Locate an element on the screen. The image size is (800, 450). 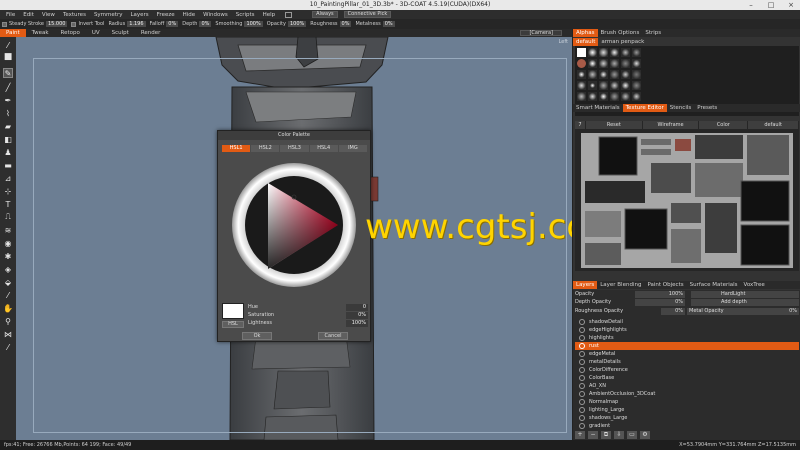
wireframe-button: Wireframe is located at coordinates (670, 125).